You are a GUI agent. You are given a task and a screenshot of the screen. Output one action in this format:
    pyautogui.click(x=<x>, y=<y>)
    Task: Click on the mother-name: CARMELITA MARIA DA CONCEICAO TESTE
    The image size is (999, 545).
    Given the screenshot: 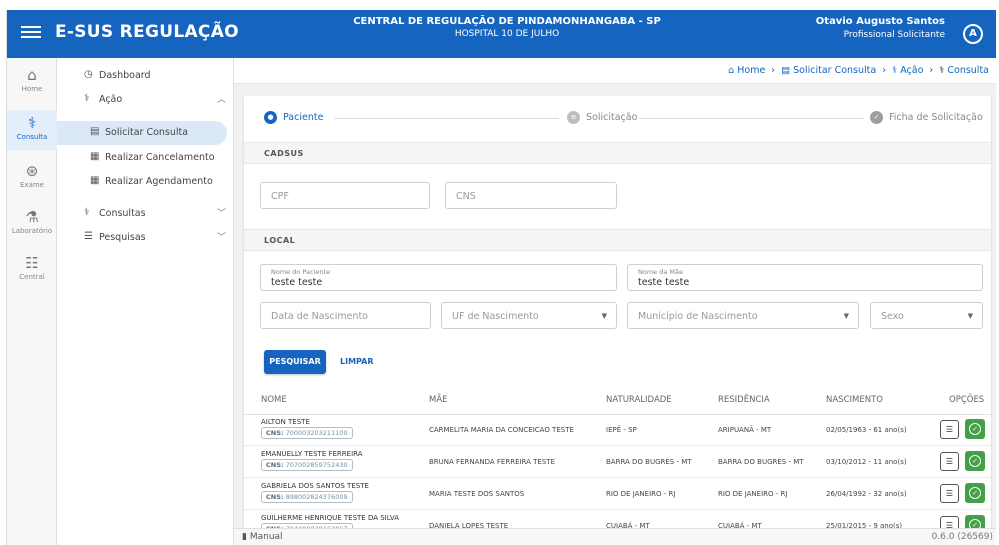 What is the action you would take?
    pyautogui.click(x=501, y=430)
    